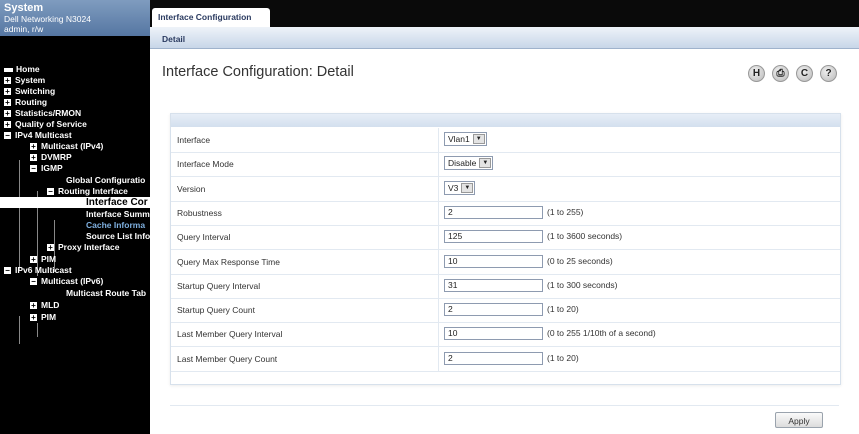  I want to click on nav-item-source-list: Source List Info, so click(118, 236).